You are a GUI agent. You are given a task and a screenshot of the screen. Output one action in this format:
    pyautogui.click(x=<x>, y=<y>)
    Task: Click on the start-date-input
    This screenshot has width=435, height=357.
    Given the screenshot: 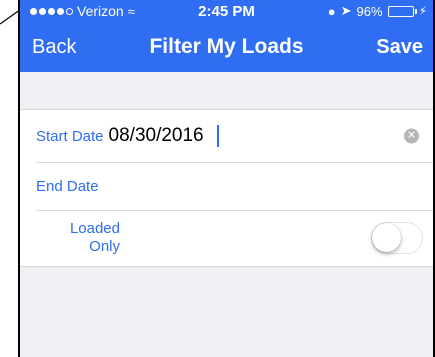 What is the action you would take?
    pyautogui.click(x=163, y=136)
    